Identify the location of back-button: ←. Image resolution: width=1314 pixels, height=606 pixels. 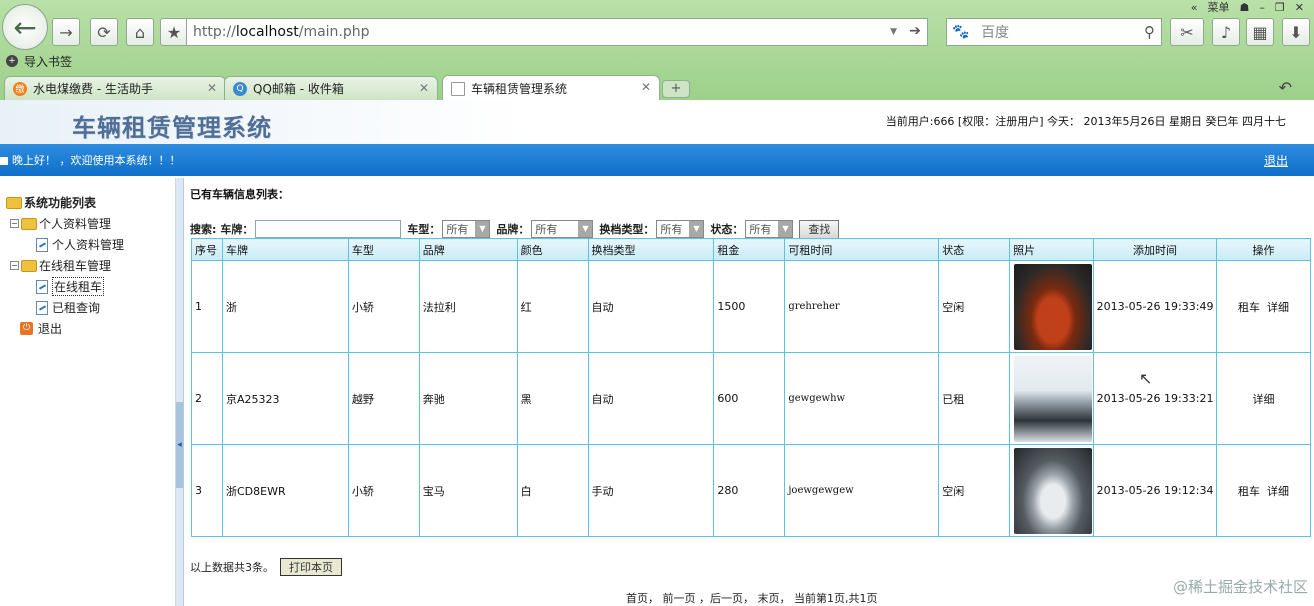
(25, 27).